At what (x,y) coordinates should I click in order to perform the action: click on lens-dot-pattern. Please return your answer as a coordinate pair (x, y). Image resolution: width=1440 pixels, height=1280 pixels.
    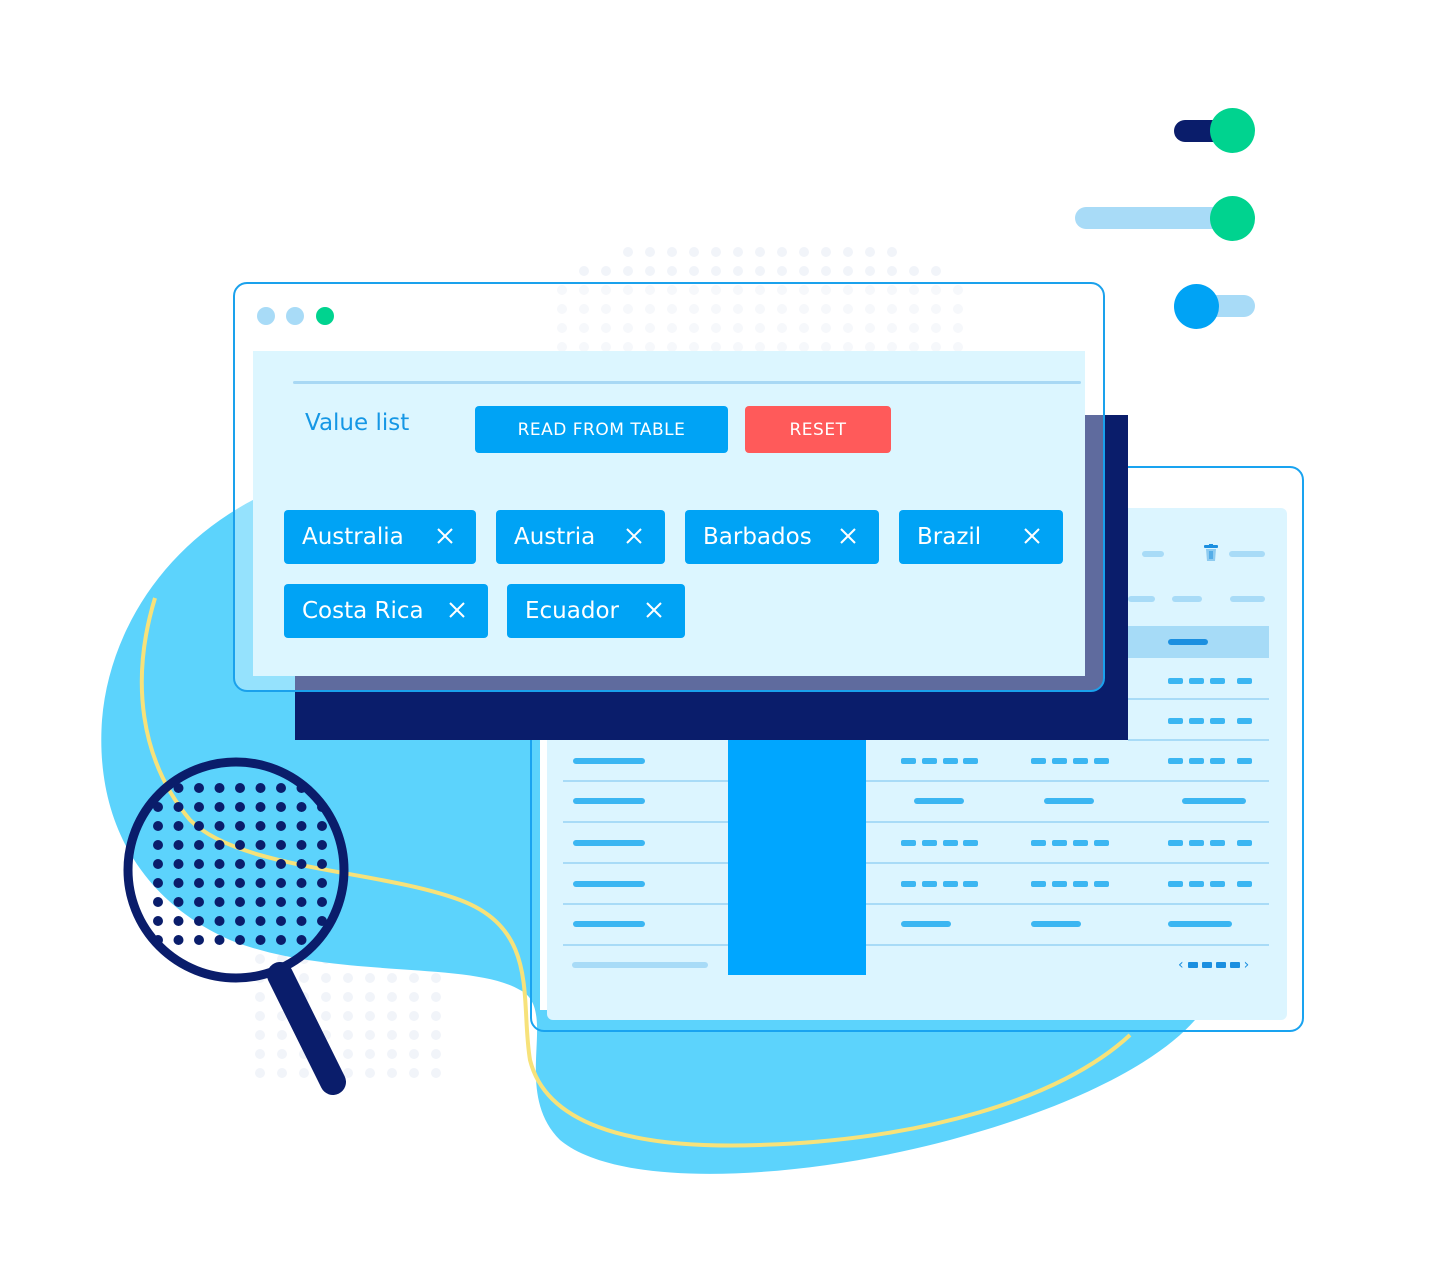
    Looking at the image, I should click on (240, 864).